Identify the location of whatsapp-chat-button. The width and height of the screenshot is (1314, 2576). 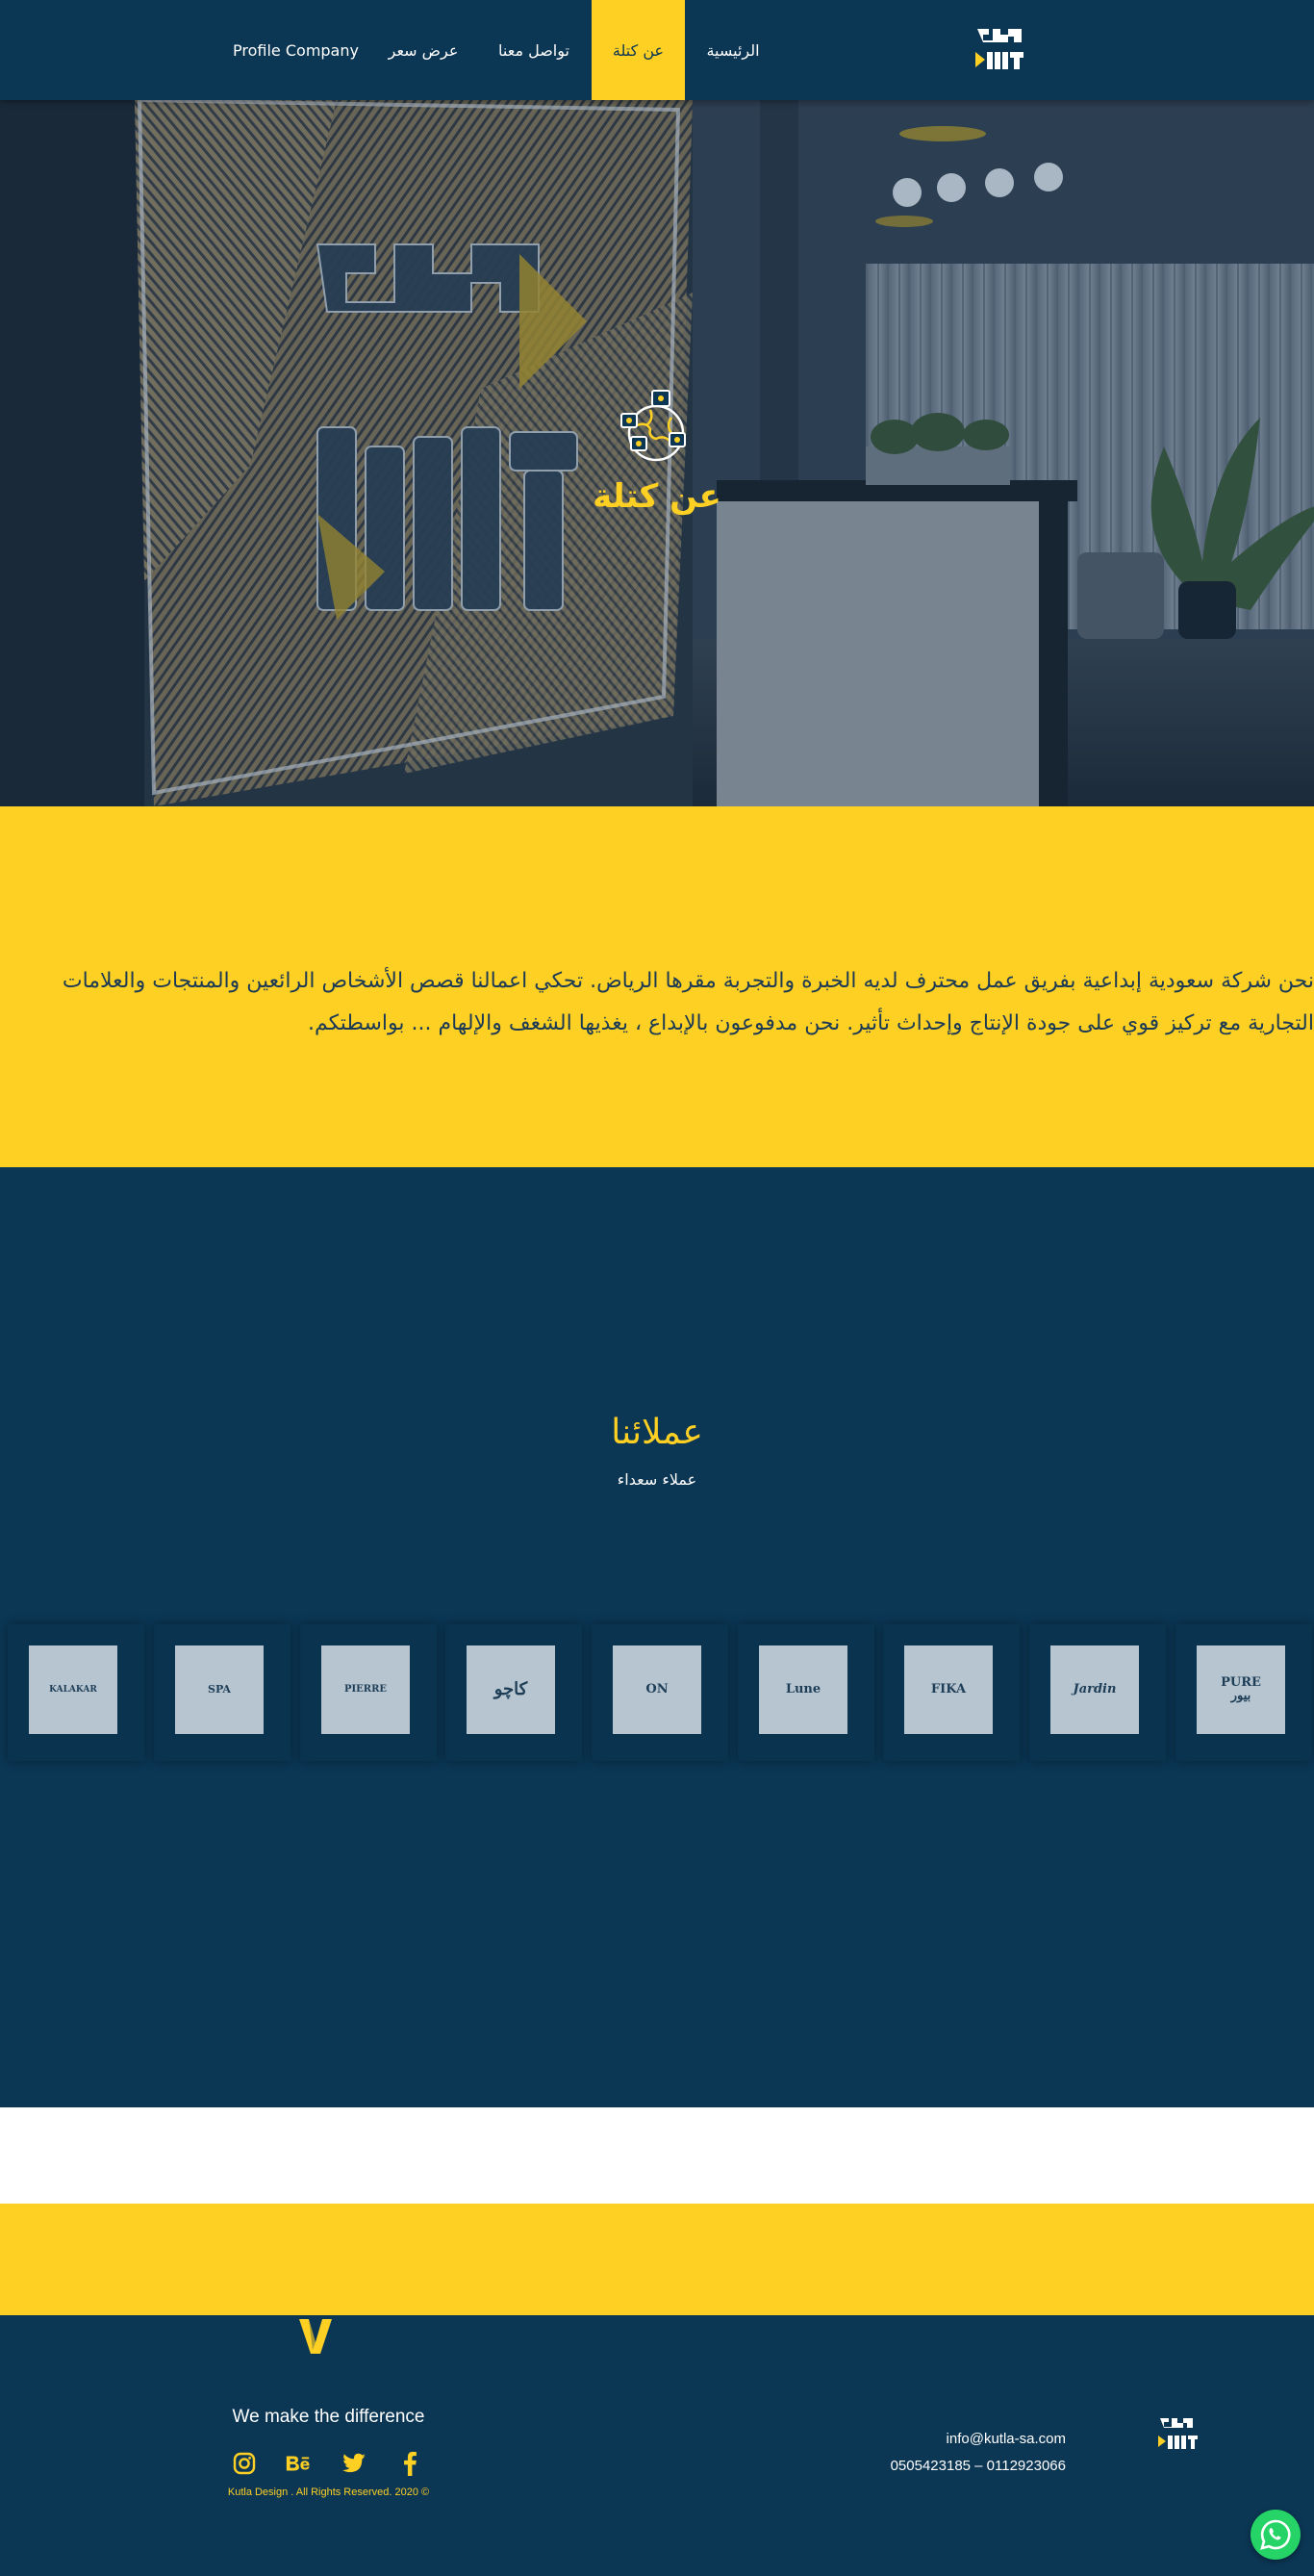
(1276, 2535).